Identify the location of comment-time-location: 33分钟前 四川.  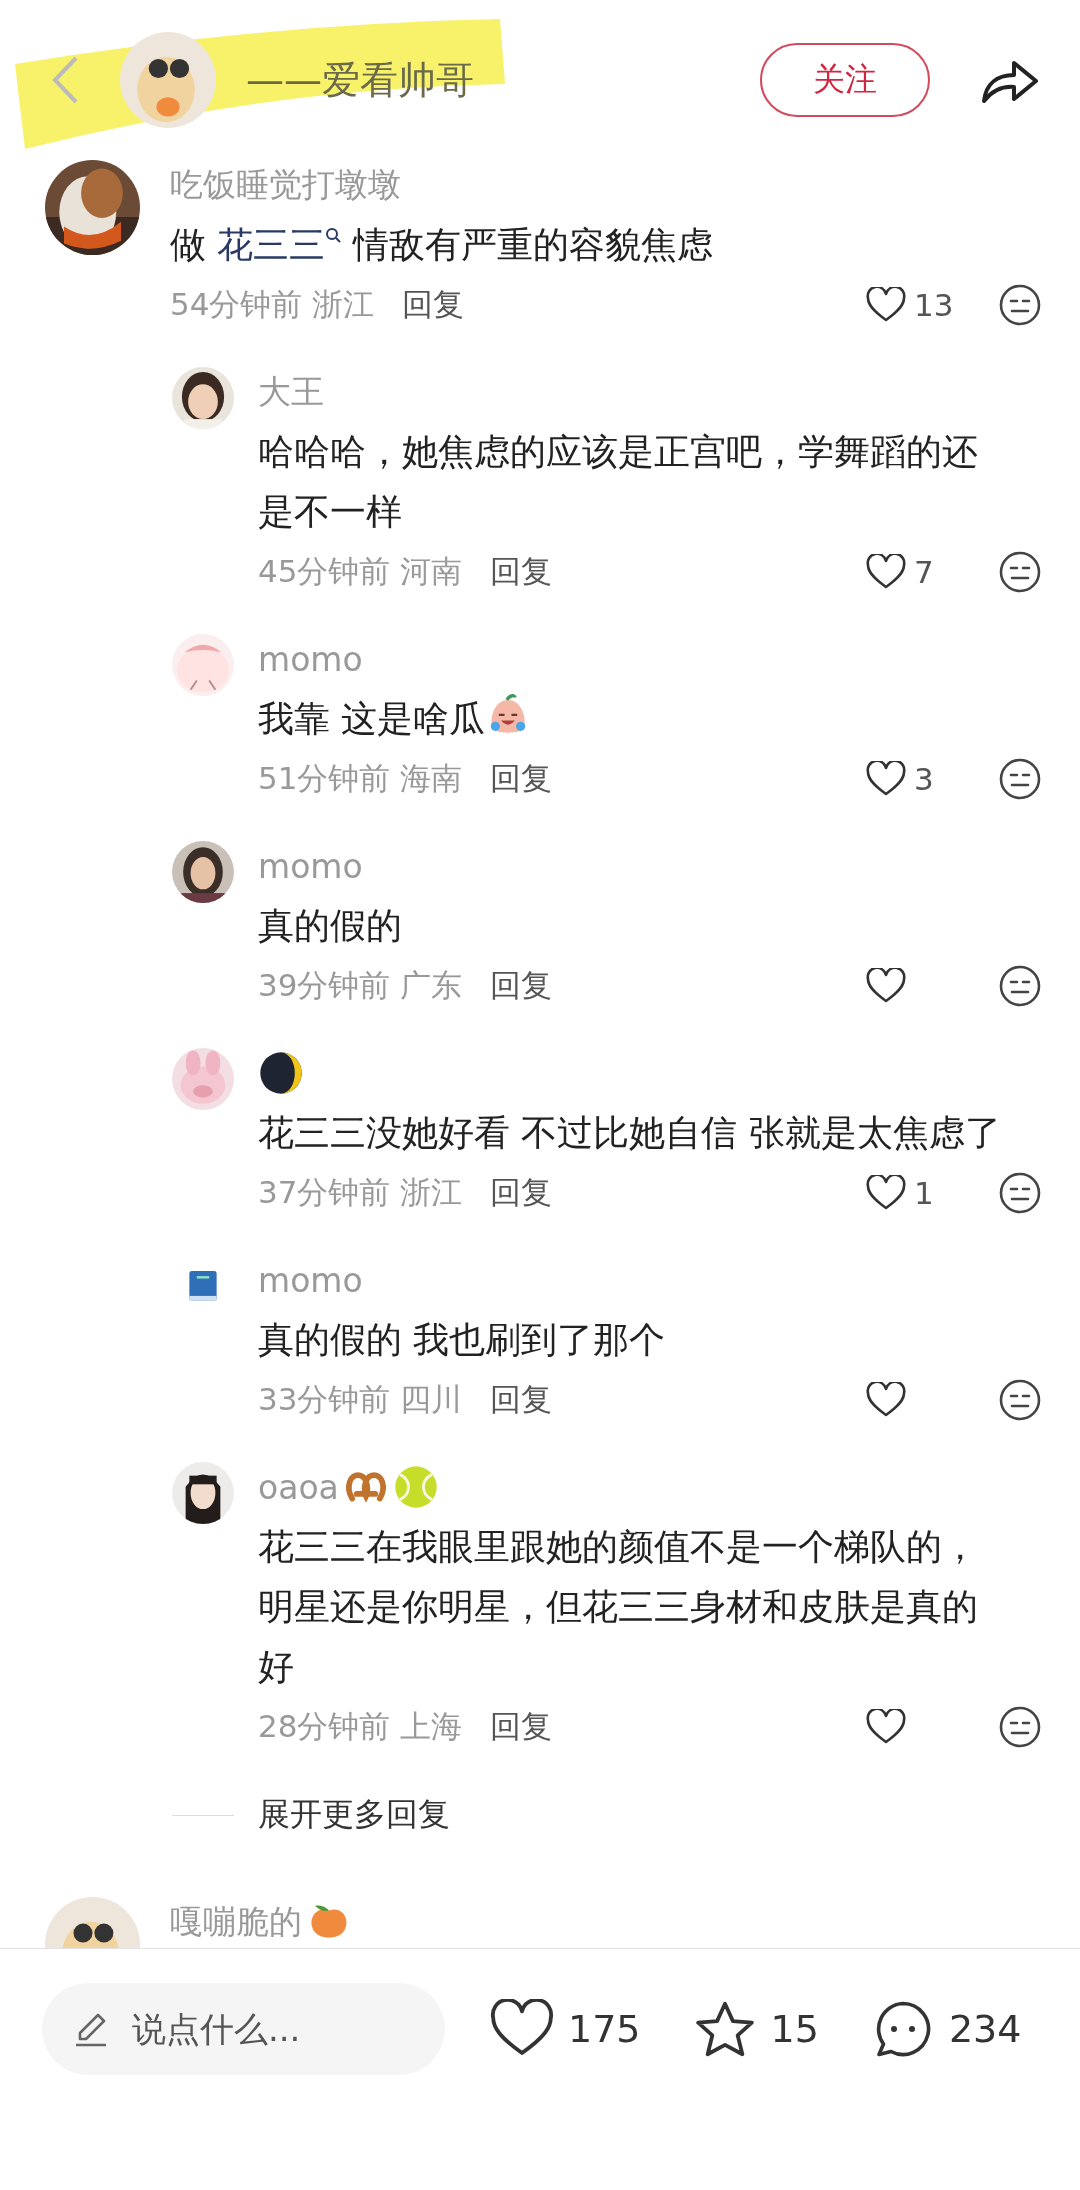
(360, 1399).